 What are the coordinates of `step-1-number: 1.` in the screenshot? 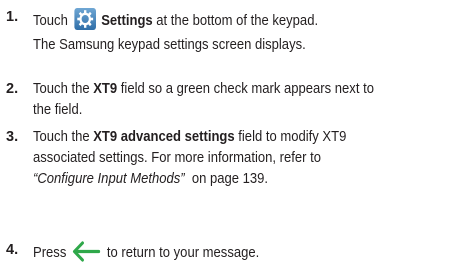 It's located at (12, 17).